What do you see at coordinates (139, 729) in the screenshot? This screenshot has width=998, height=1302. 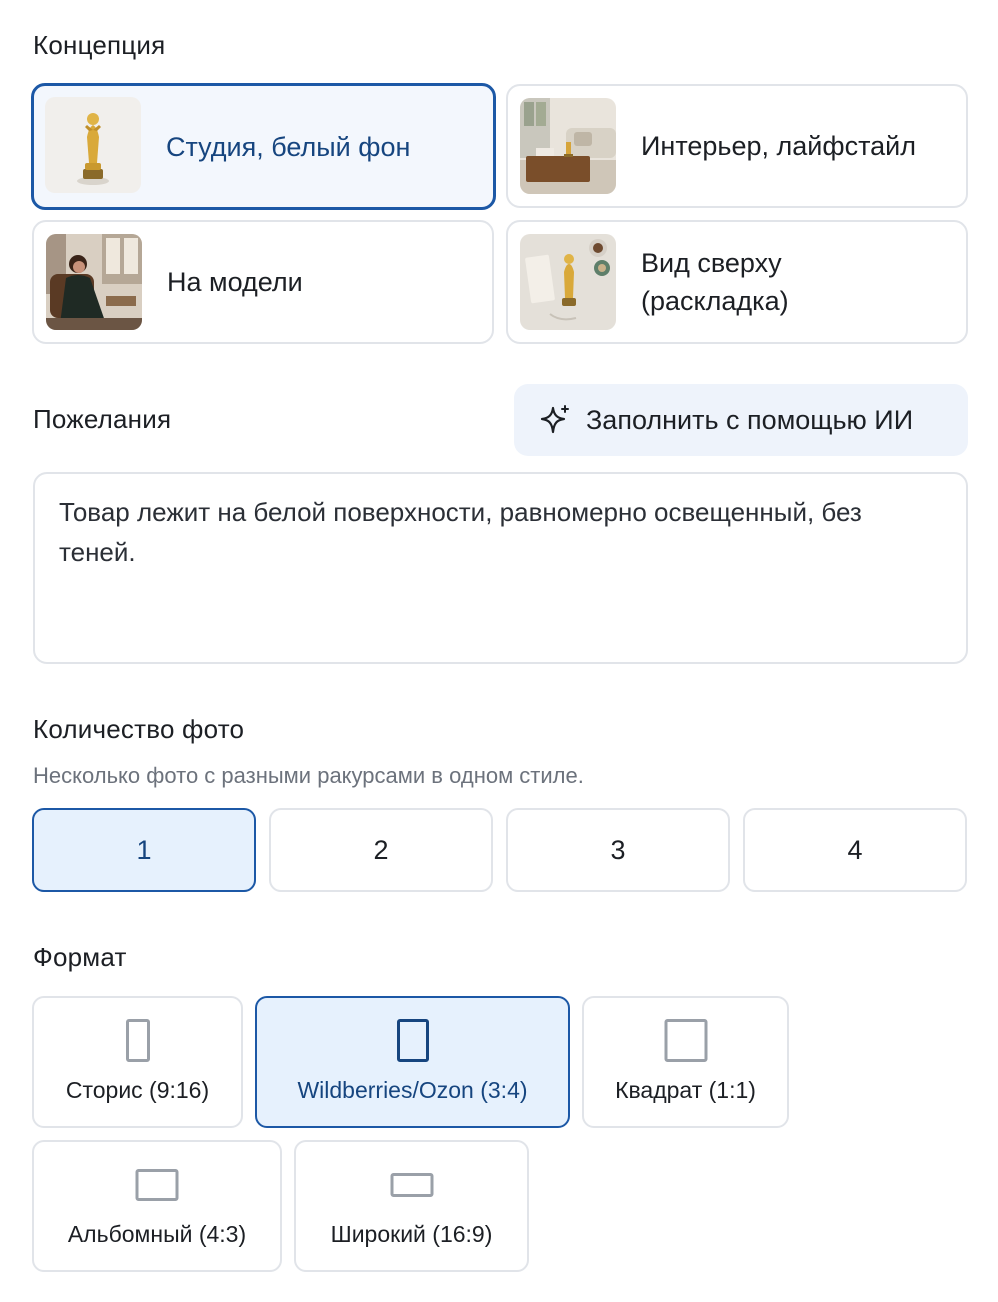 I see `photo-count-section-title: Количество фото` at bounding box center [139, 729].